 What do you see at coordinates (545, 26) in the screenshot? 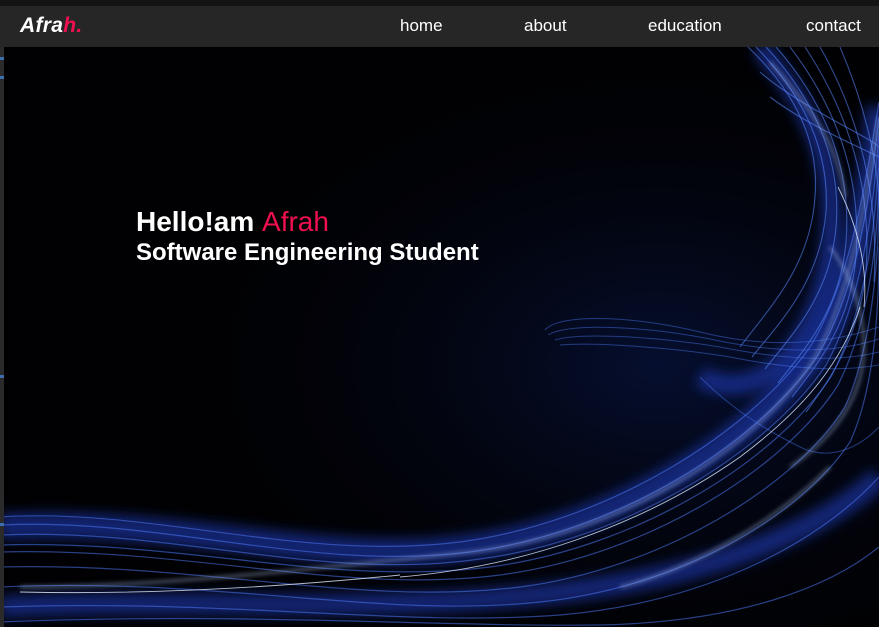
I see `nav-link-about: about` at bounding box center [545, 26].